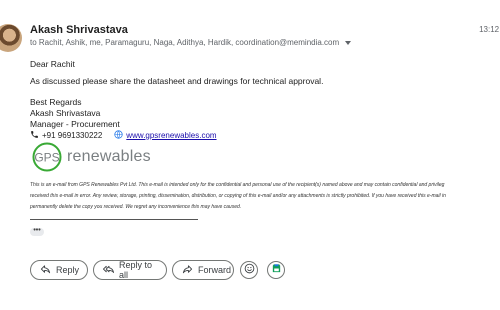  I want to click on signature-regards: Best Regards, so click(56, 102).